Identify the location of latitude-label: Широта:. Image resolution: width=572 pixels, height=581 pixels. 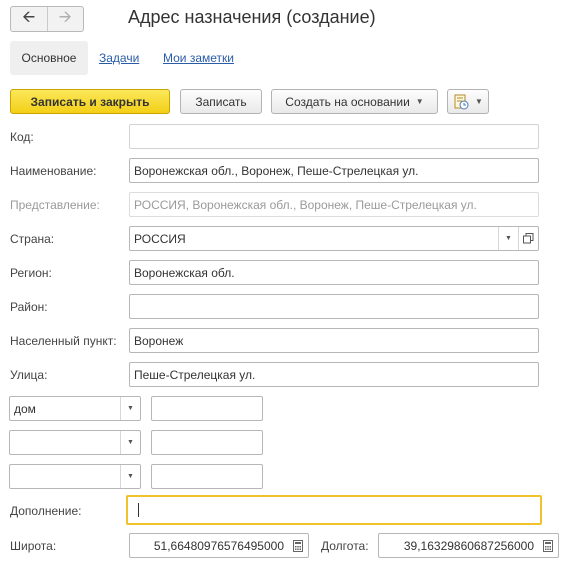
(33, 546).